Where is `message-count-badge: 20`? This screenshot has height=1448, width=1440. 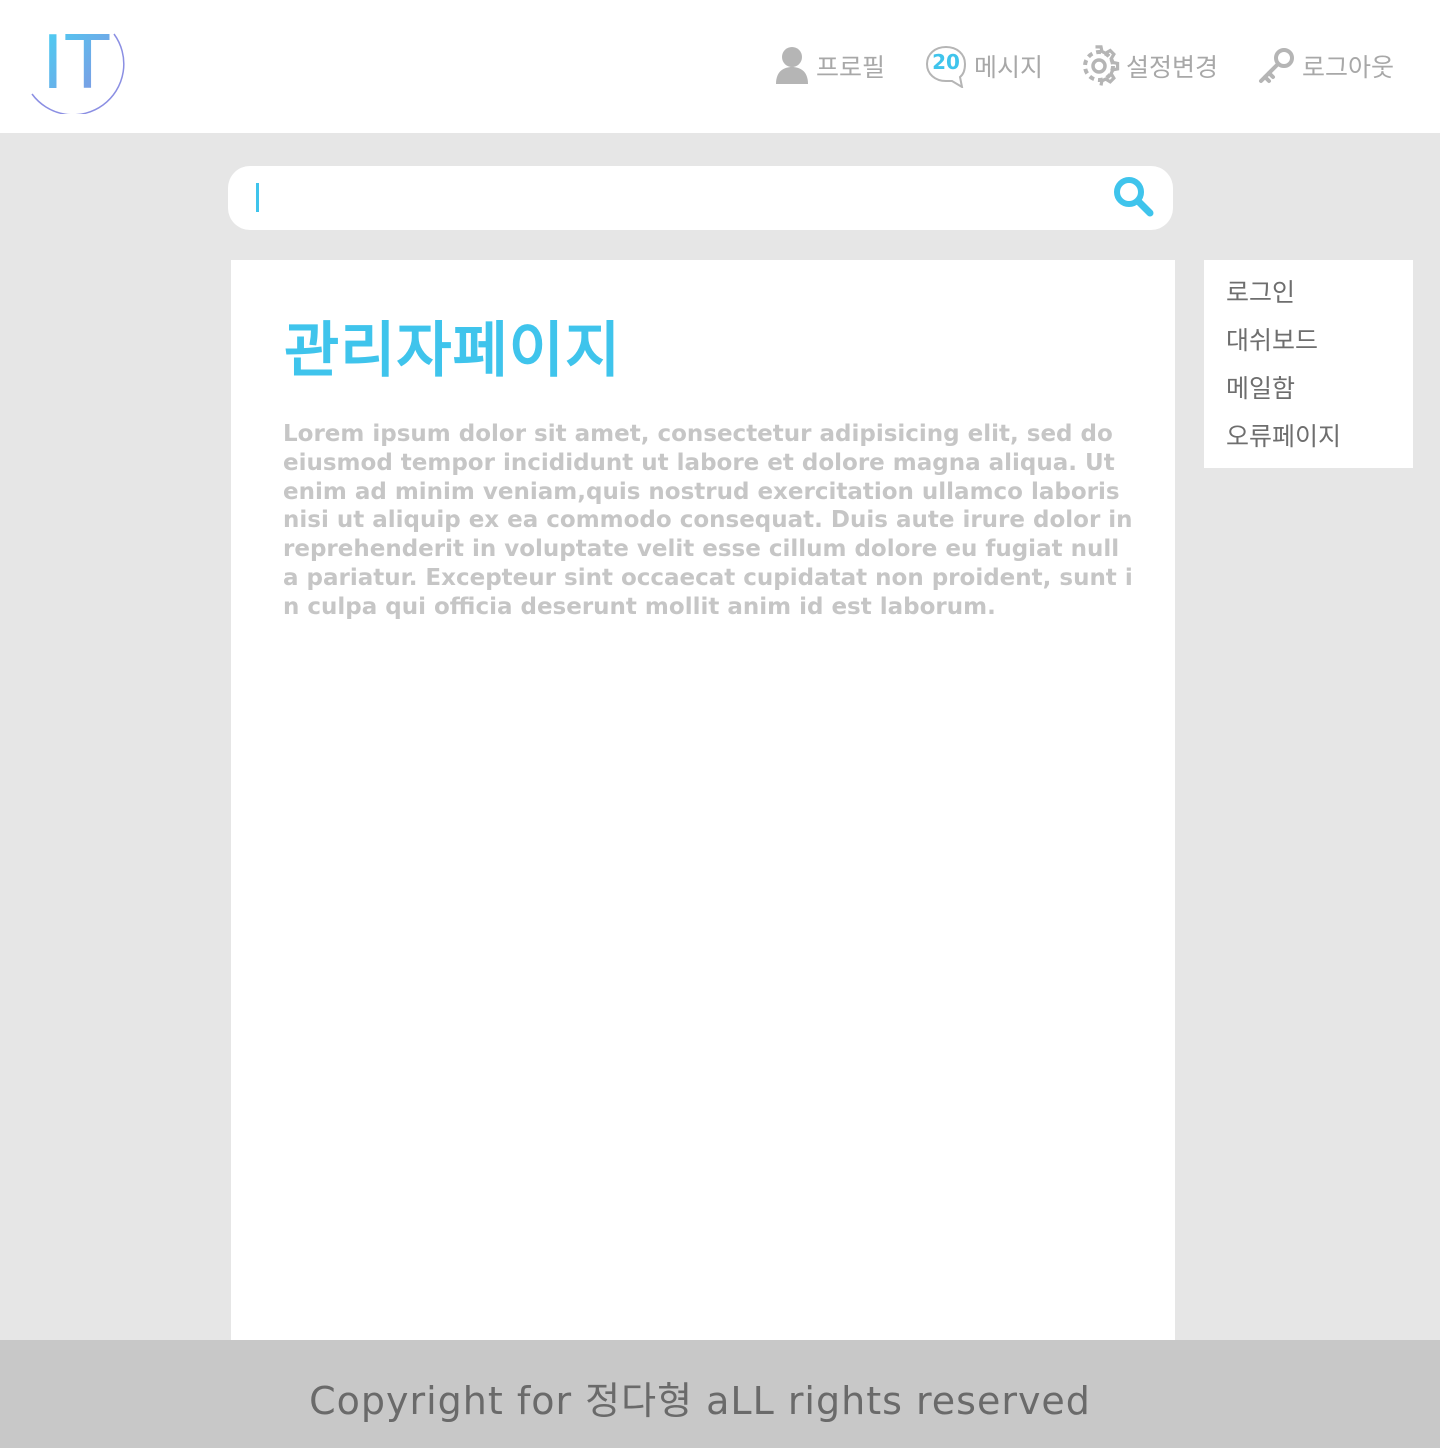 message-count-badge: 20 is located at coordinates (946, 62).